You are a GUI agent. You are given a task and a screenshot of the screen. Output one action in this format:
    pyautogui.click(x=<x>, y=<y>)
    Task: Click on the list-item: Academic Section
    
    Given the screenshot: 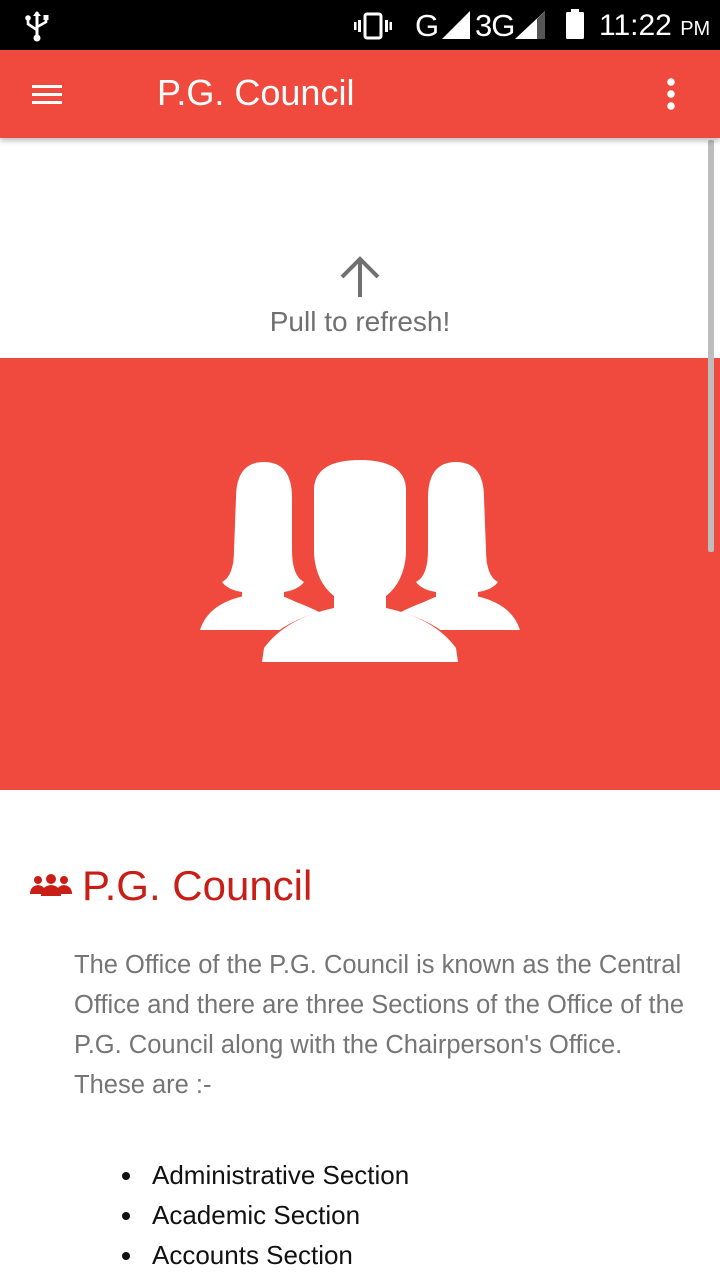 What is the action you would take?
    pyautogui.click(x=264, y=1215)
    